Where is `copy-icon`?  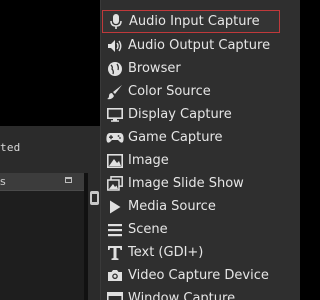 copy-icon is located at coordinates (94, 198).